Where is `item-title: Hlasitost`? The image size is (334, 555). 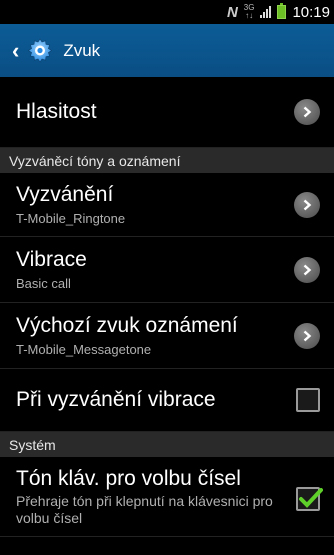
item-title: Hlasitost is located at coordinates (56, 111).